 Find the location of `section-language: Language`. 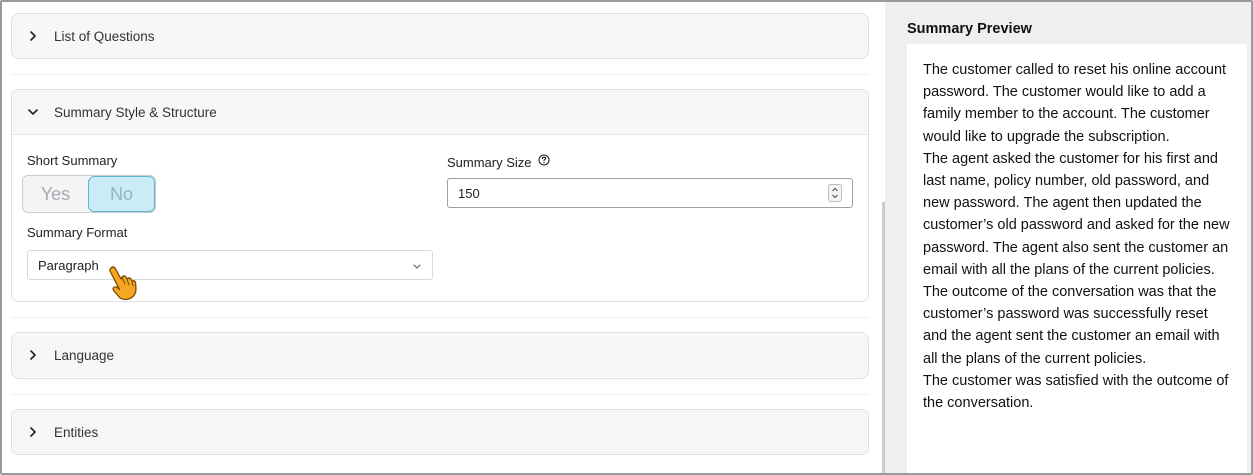

section-language: Language is located at coordinates (440, 355).